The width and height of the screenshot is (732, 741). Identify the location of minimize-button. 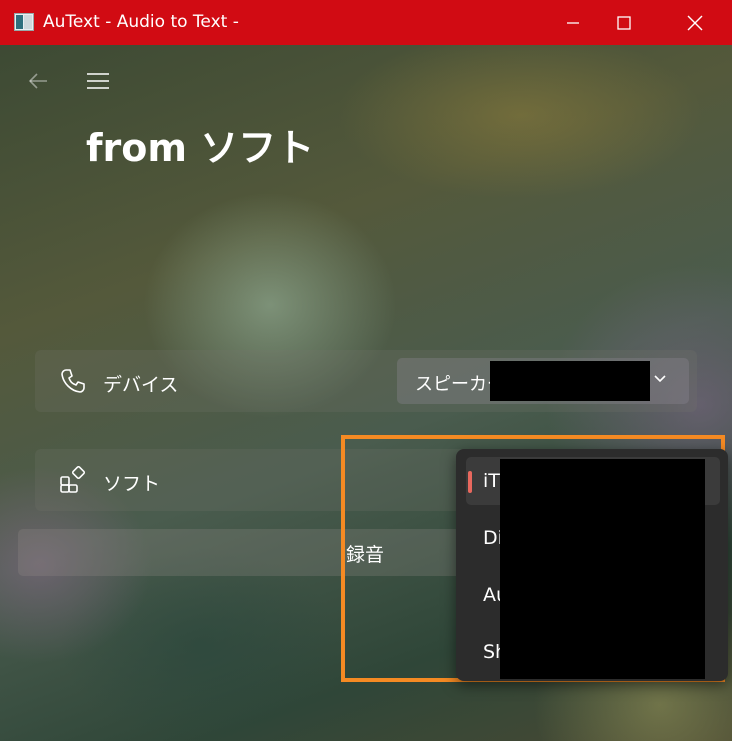
(573, 22).